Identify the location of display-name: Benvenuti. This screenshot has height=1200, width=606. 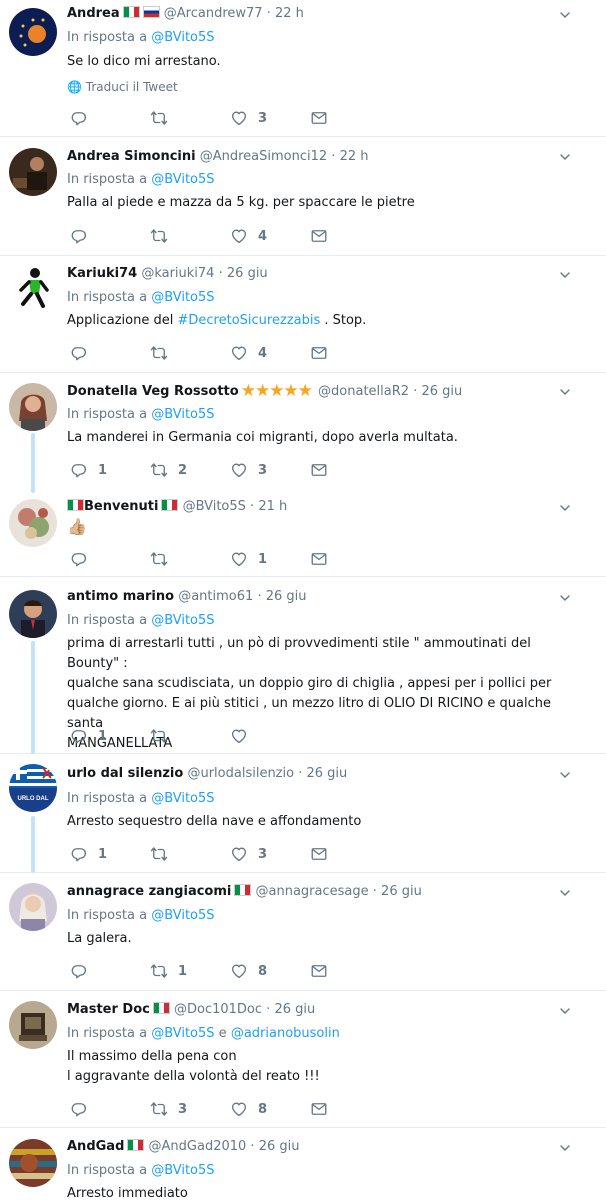
(121, 506).